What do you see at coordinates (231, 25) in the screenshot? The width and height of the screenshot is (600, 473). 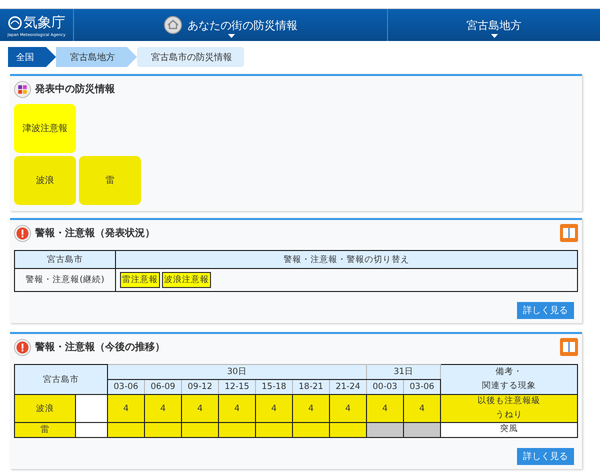 I see `nav-menu: あなたの街の防災情報` at bounding box center [231, 25].